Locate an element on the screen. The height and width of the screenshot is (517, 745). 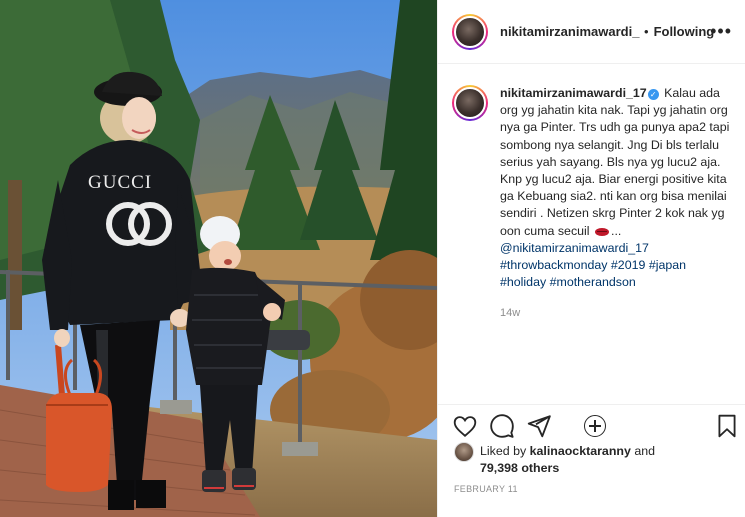
caption-timestamp: 14w is located at coordinates (616, 313).